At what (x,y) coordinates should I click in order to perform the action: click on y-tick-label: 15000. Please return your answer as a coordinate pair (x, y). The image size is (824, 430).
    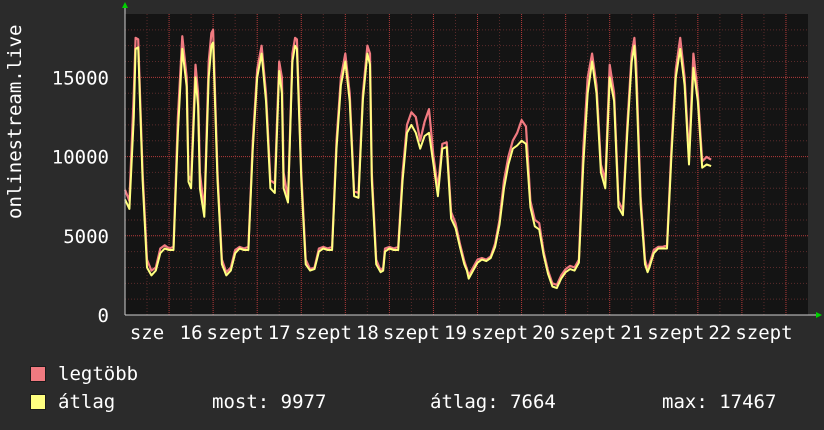
    Looking at the image, I should click on (80, 78).